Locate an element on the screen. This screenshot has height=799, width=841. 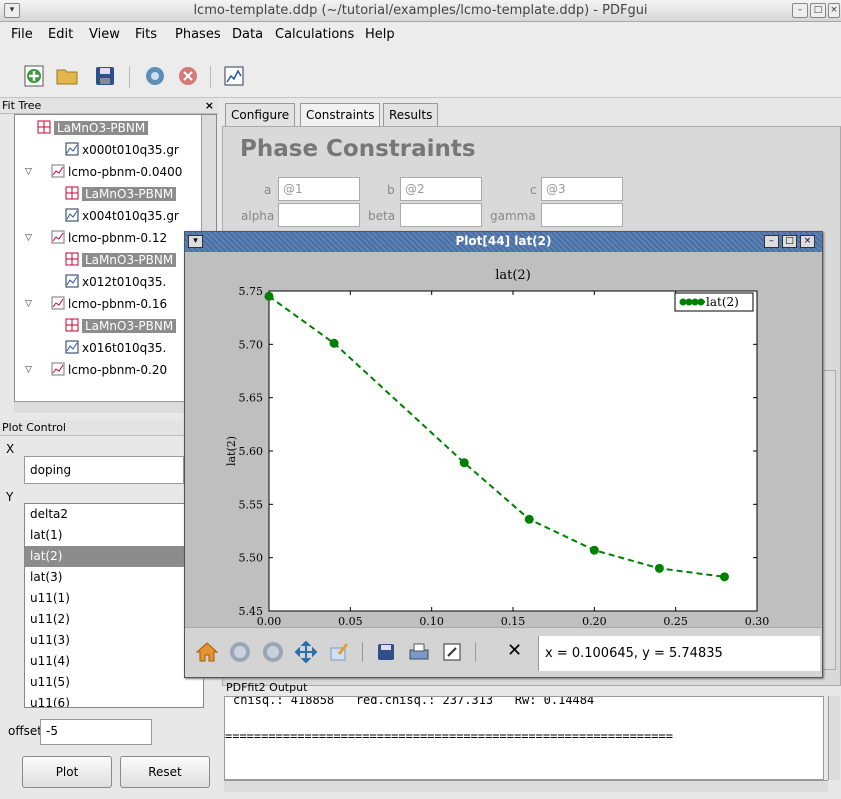
close-icon: ✕ is located at coordinates (514, 650).